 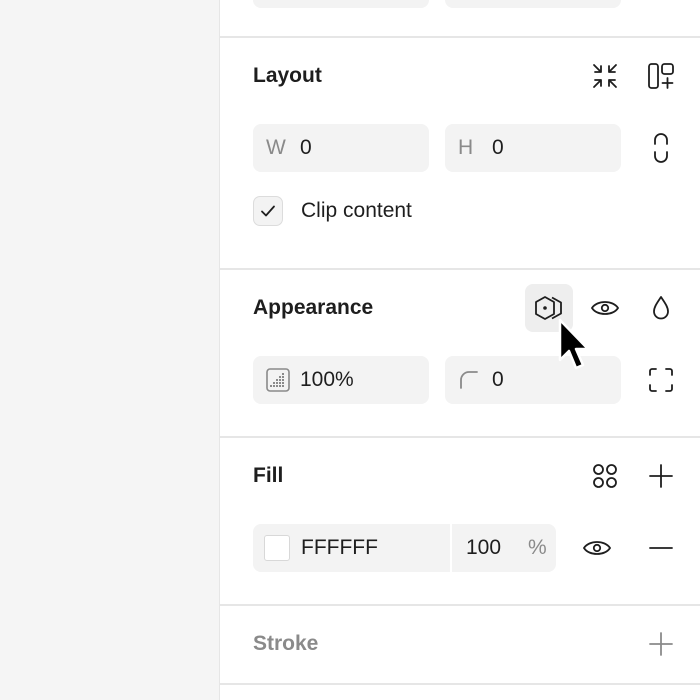 I want to click on clip-content-checkbox, so click(x=268, y=211).